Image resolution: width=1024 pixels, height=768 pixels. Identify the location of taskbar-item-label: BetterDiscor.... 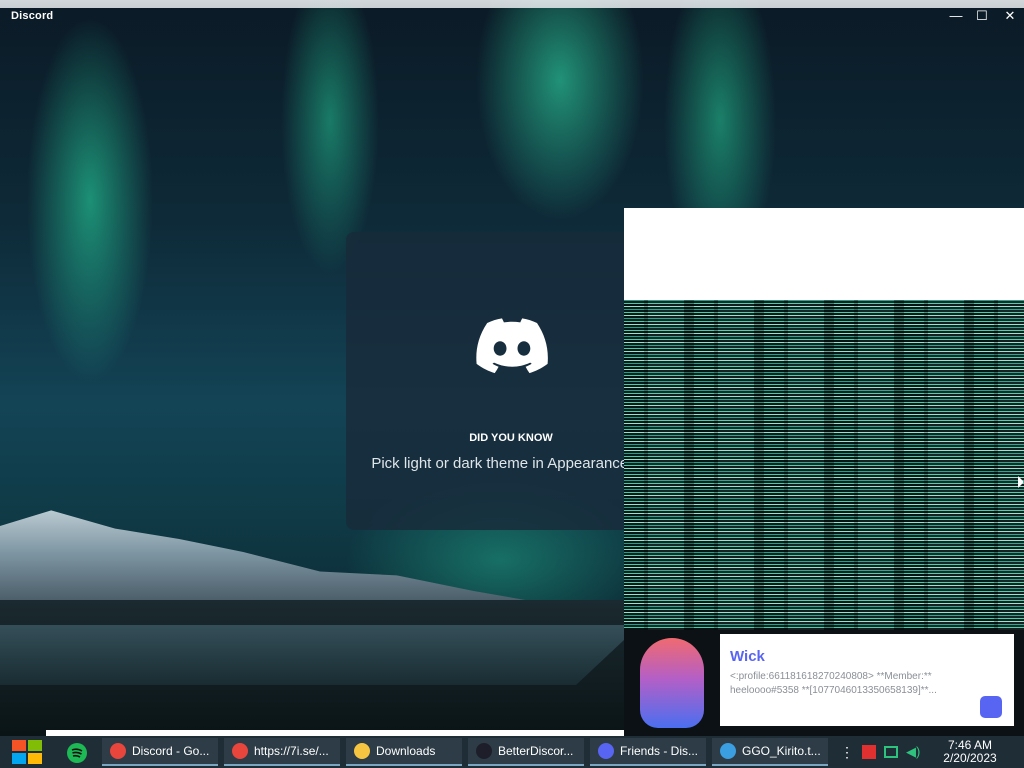
(536, 751).